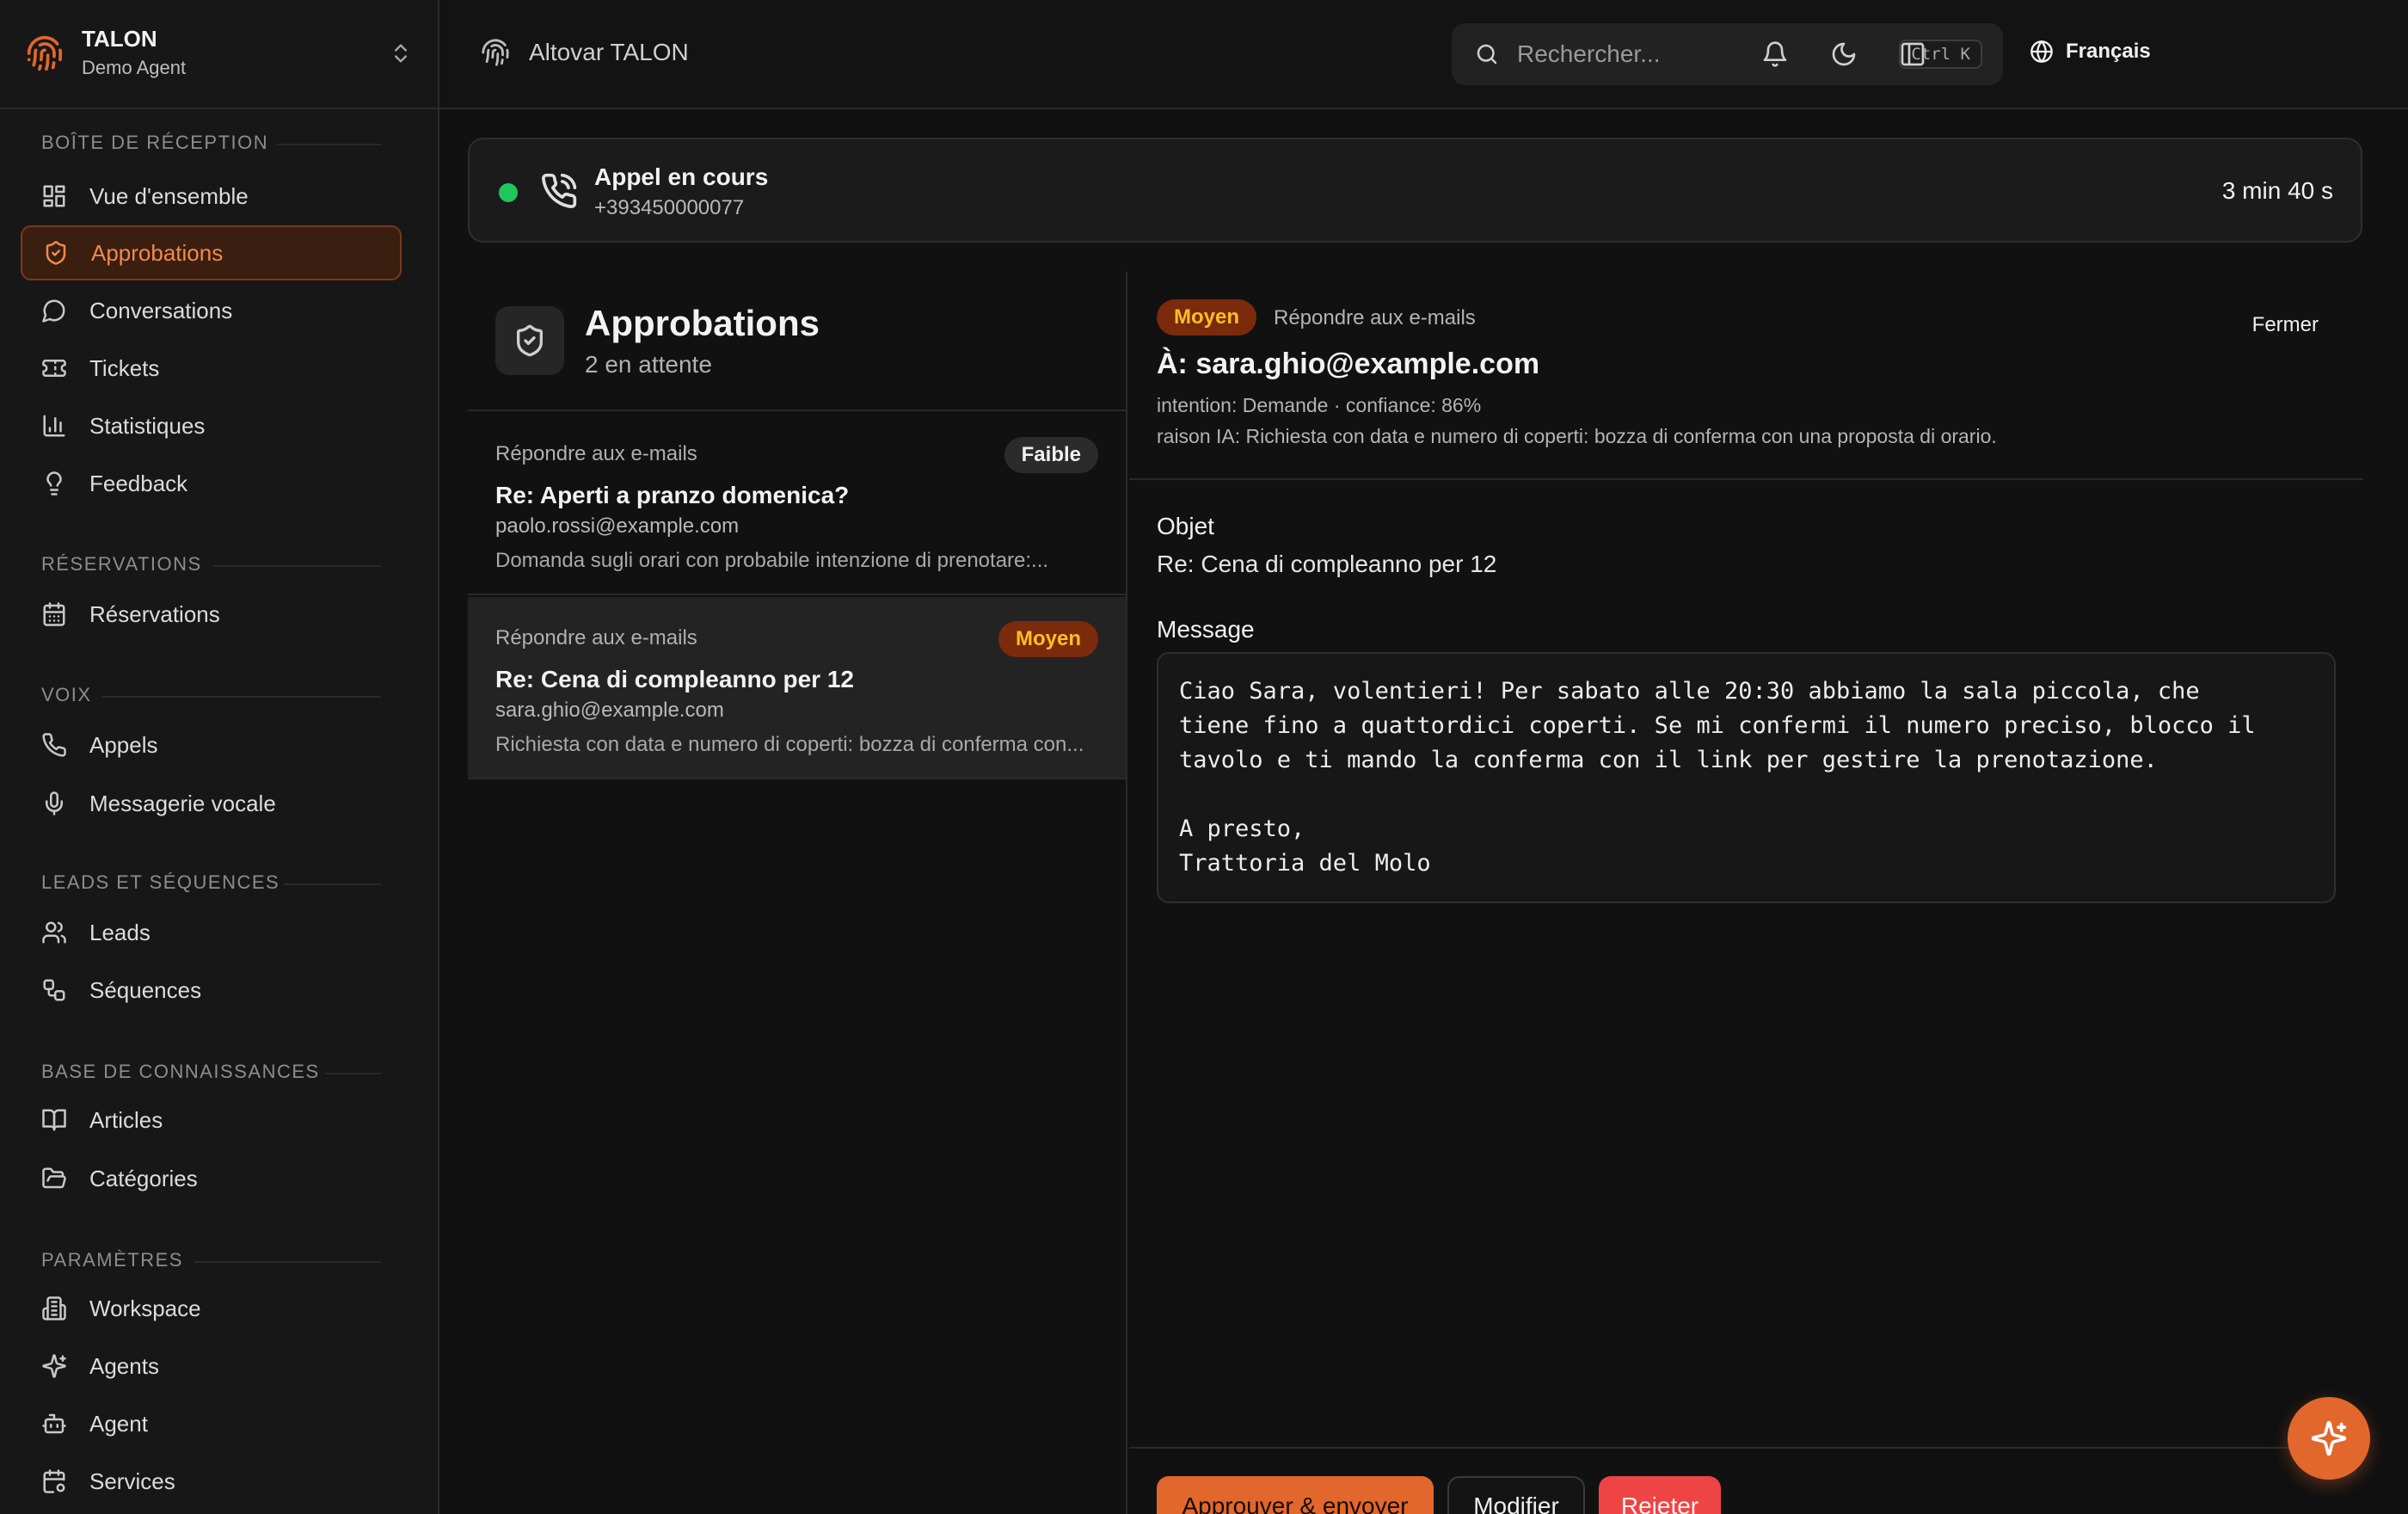 The width and height of the screenshot is (2408, 1514). What do you see at coordinates (67, 694) in the screenshot?
I see `group-title-voice: VOIX` at bounding box center [67, 694].